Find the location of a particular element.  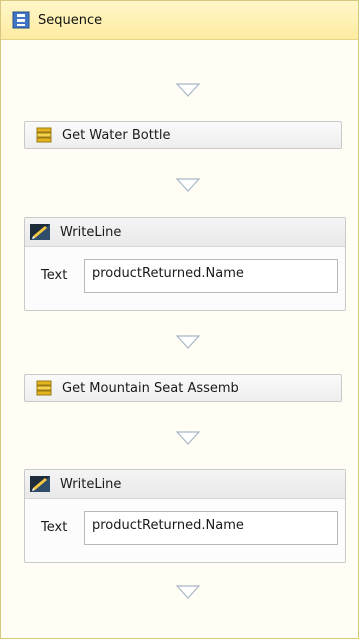

activity-get-mountain-seat: Get Mountain Seat Assemb is located at coordinates (183, 388).